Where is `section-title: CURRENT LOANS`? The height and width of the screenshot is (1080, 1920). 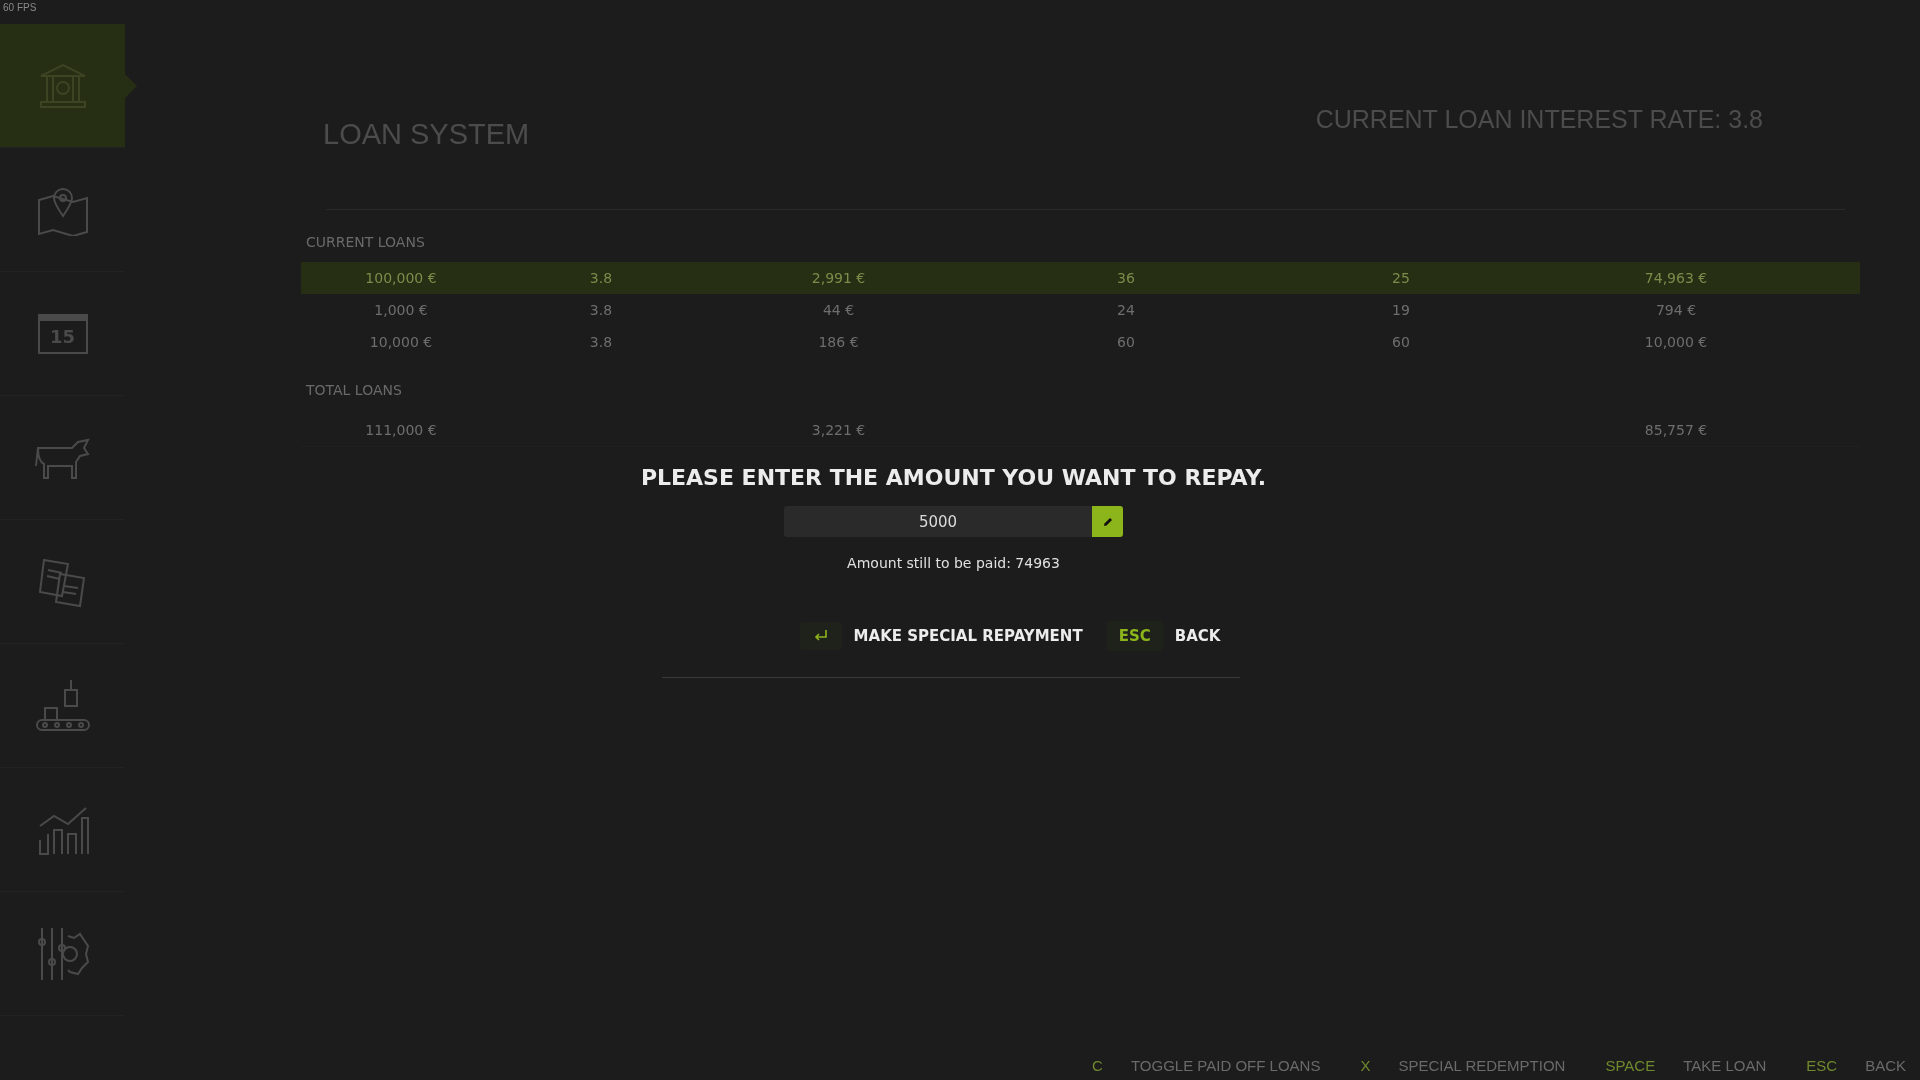 section-title: CURRENT LOANS is located at coordinates (365, 242).